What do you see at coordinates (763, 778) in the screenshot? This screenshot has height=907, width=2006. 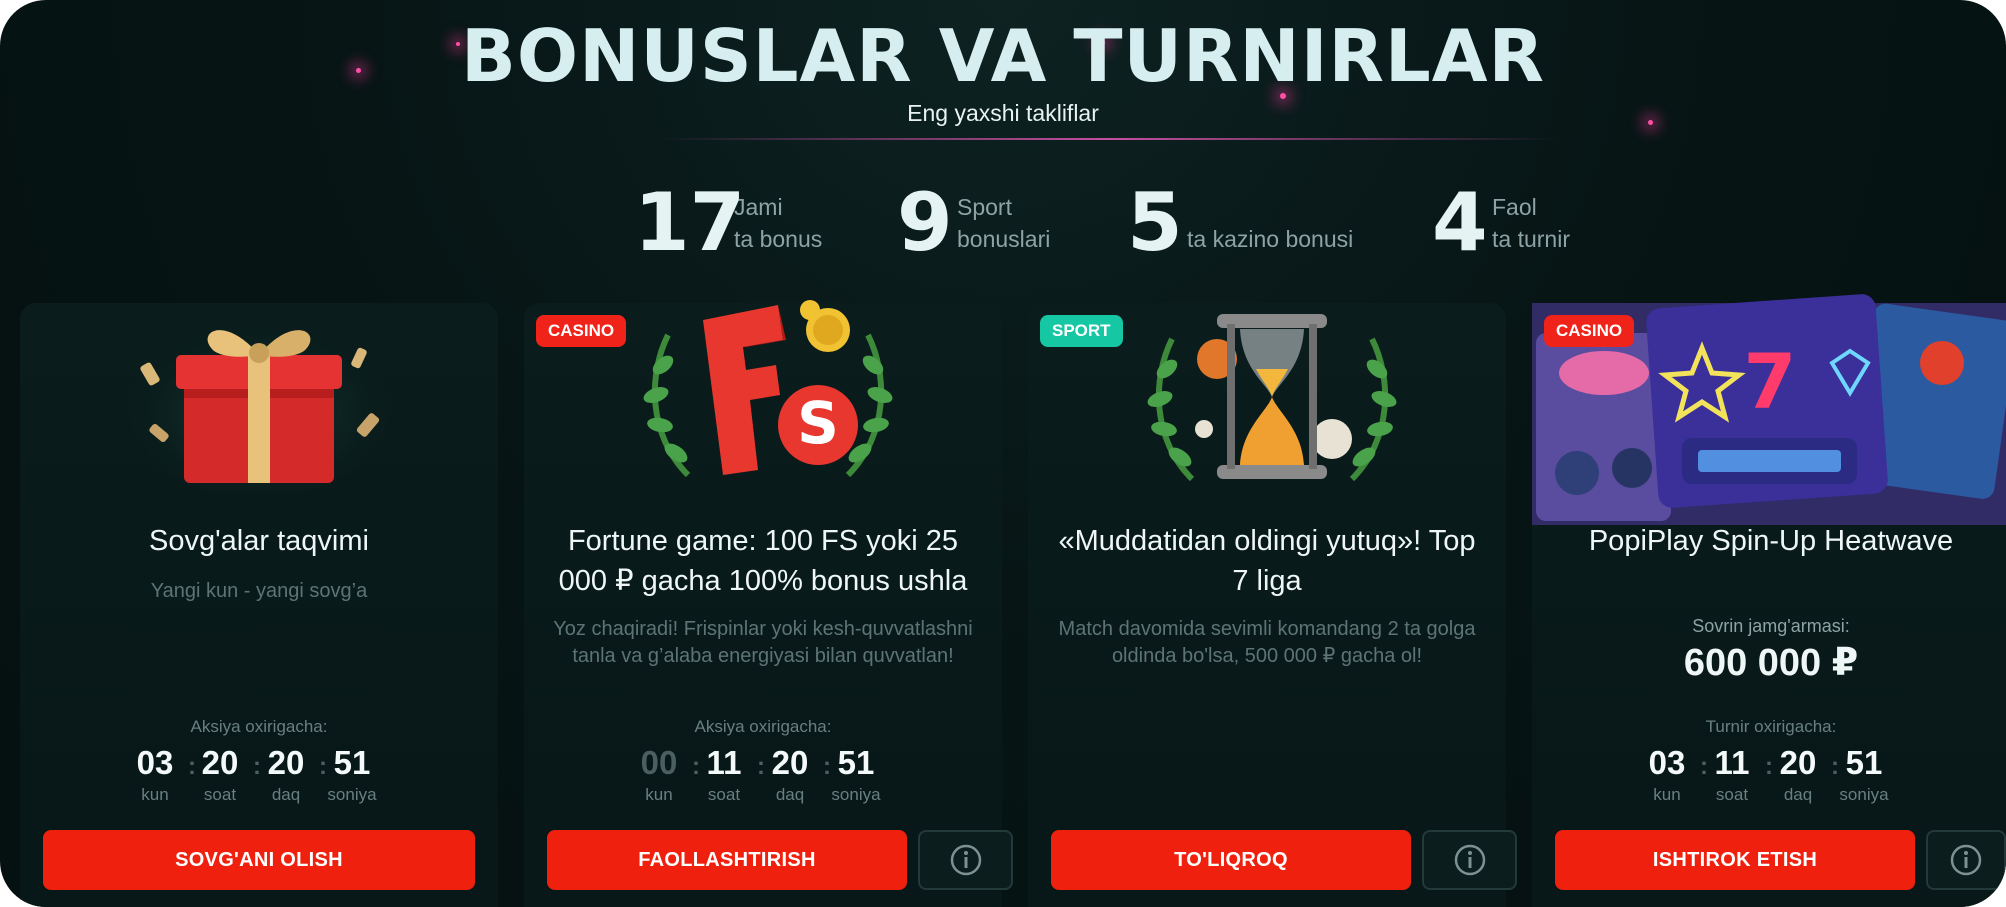 I see `countdown-timer: 00 kun : 11 soat : 20 daq : 51 soniya` at bounding box center [763, 778].